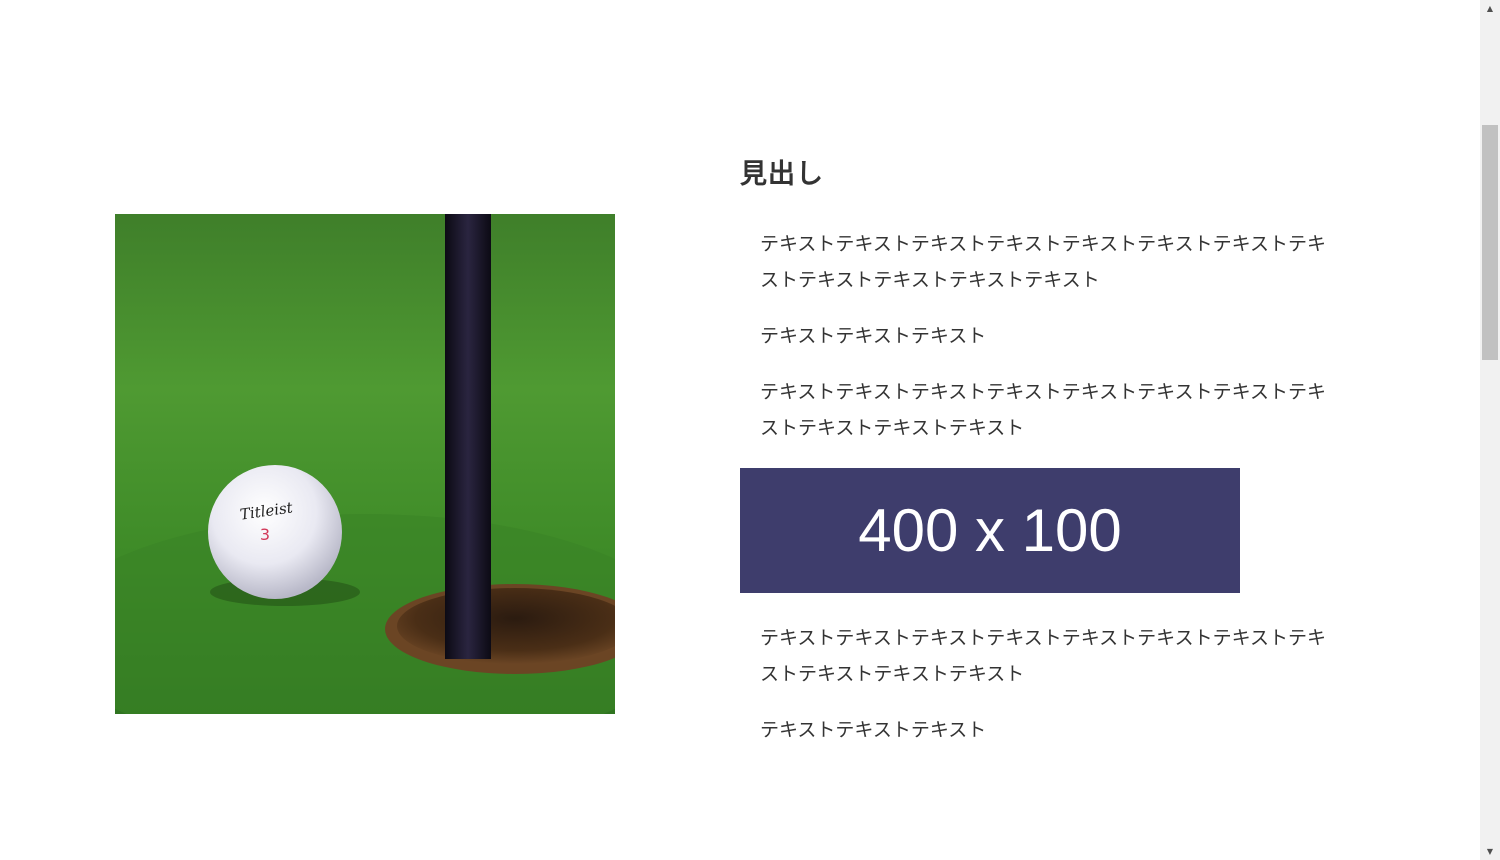 Image resolution: width=1500 pixels, height=860 pixels. I want to click on placeholder-banner-image: 400 x 100, so click(990, 530).